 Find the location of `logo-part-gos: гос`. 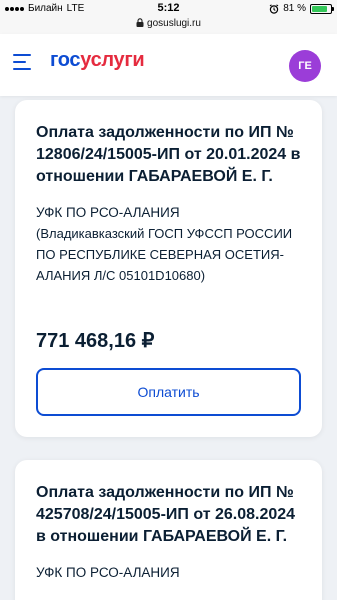

logo-part-gos: гос is located at coordinates (65, 60).